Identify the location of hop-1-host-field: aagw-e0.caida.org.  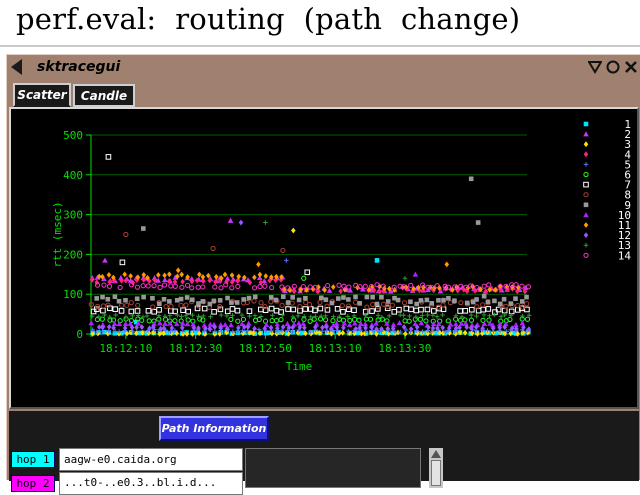
(151, 459).